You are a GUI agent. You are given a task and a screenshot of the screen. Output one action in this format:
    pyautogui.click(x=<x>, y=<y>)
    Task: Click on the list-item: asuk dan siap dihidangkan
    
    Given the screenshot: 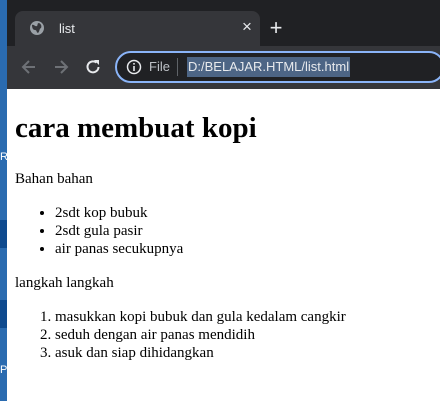 What is the action you would take?
    pyautogui.click(x=200, y=353)
    